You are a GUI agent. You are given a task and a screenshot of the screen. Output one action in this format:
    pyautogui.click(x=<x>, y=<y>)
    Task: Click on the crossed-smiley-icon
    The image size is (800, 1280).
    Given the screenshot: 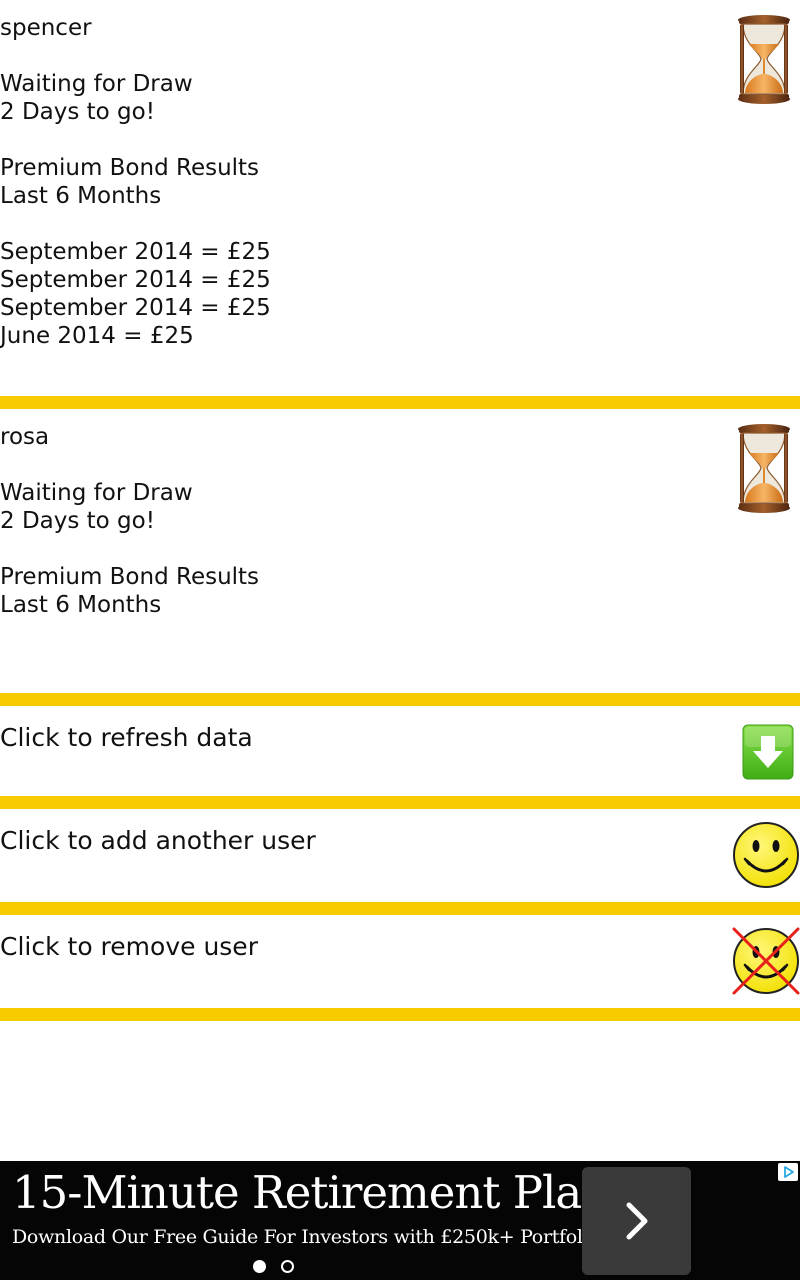 What is the action you would take?
    pyautogui.click(x=766, y=961)
    